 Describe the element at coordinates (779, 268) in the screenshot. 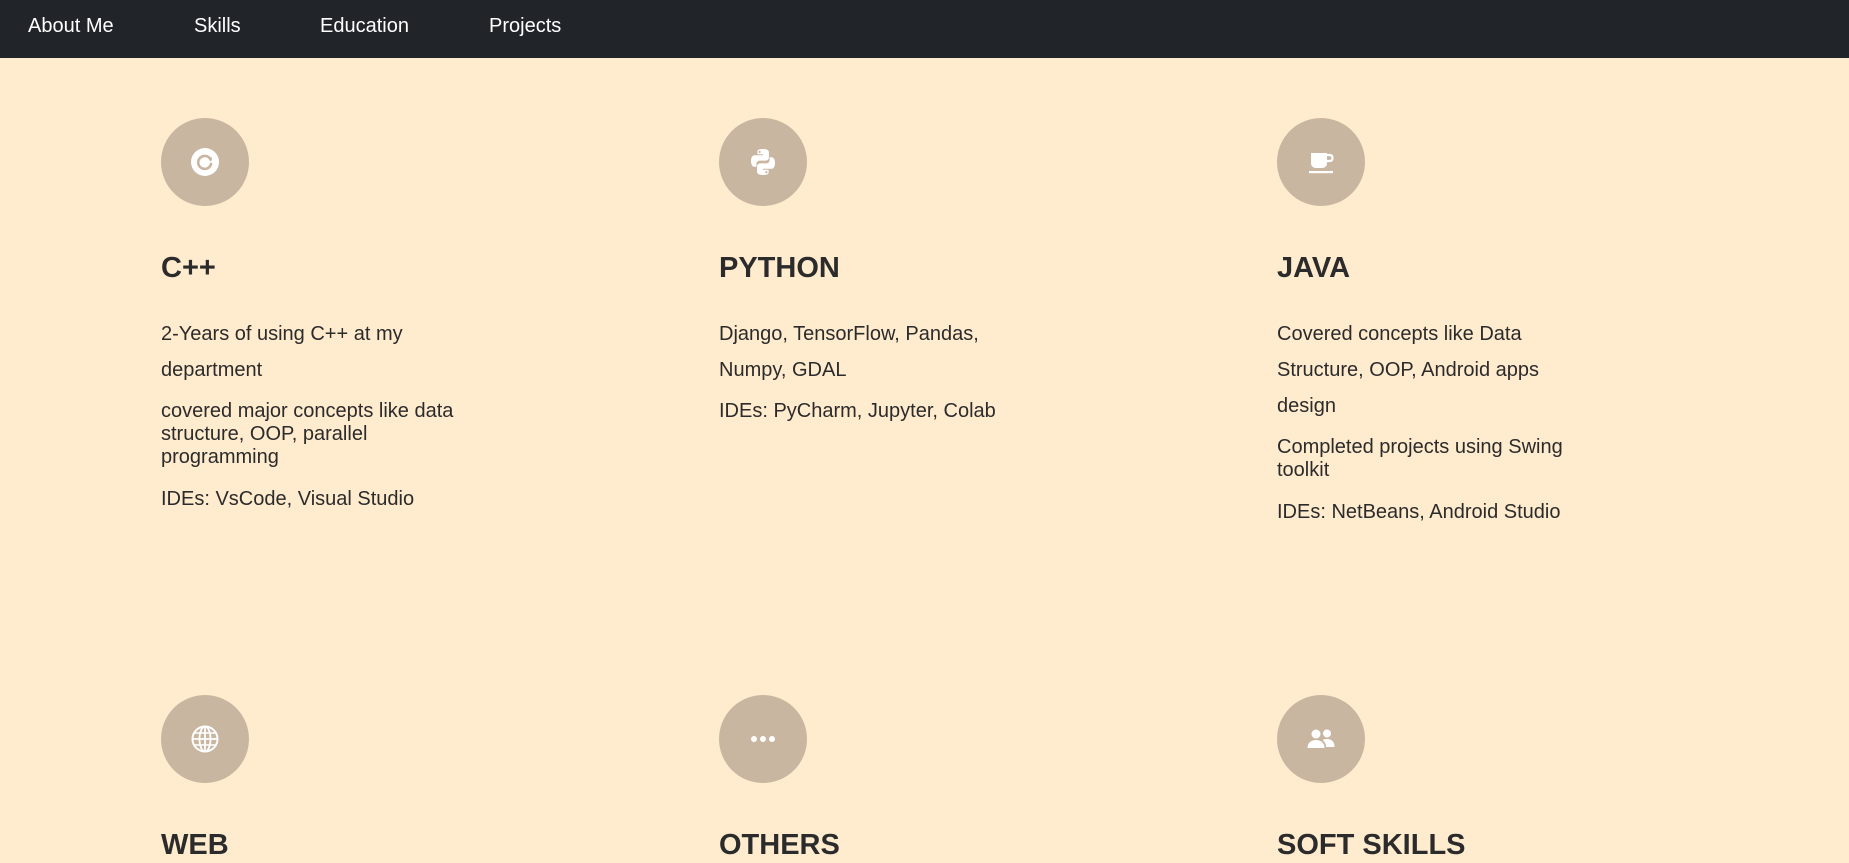

I see `skill-title: PYTHON` at that location.